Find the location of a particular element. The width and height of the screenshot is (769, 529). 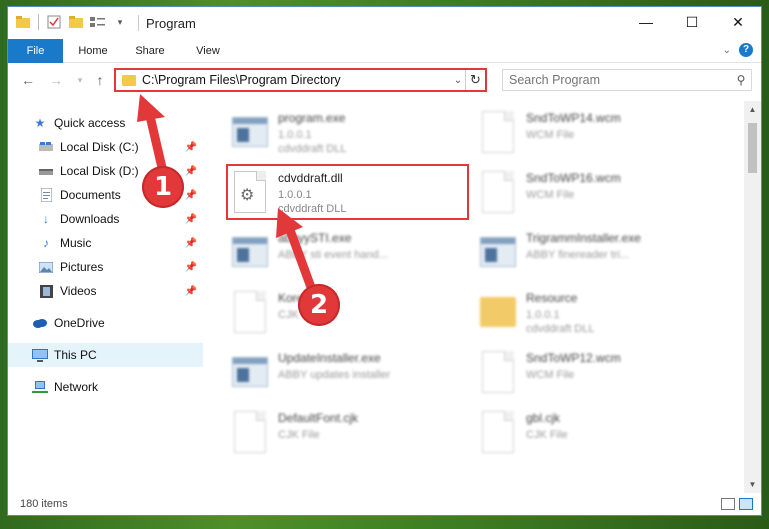

step-one-badge: 1 is located at coordinates (163, 187).